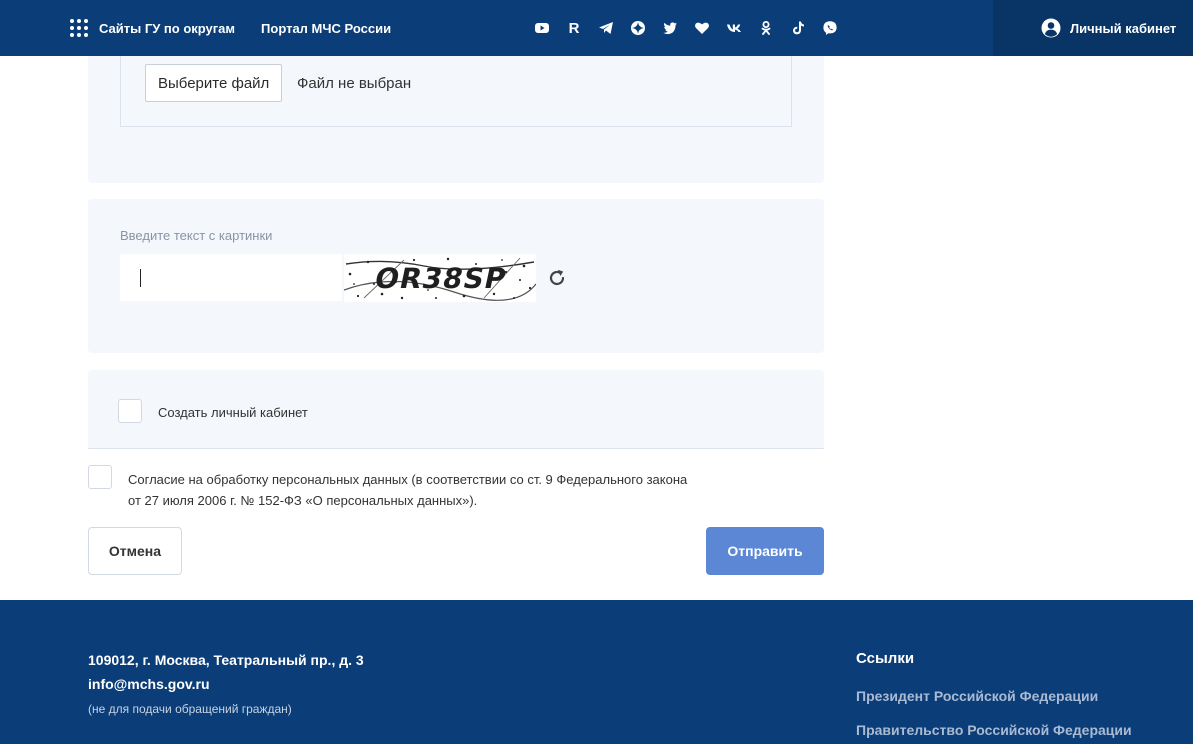  Describe the element at coordinates (456, 409) in the screenshot. I see `create-account-section: Создать личный кабинет` at that location.